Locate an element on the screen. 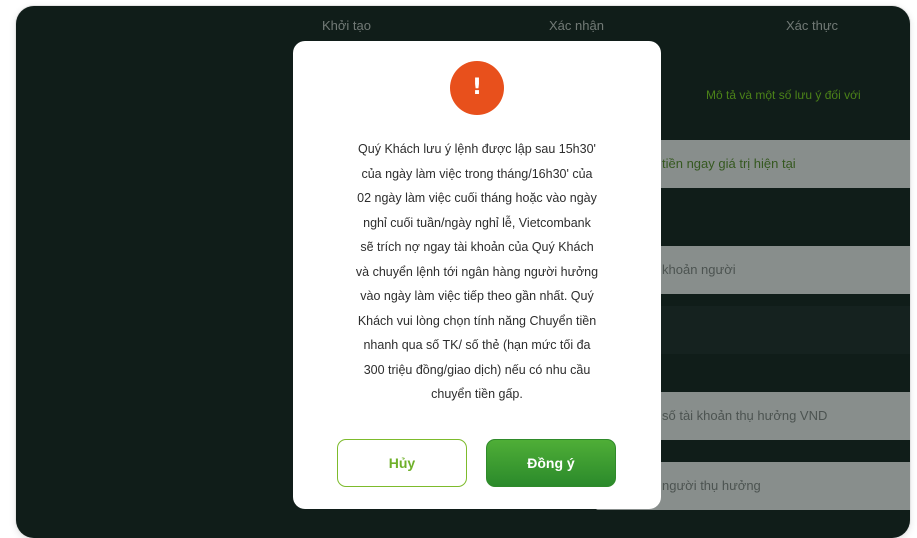 The width and height of the screenshot is (917, 538). message-line: nhanh qua số TK/ số thẻ (hạn mức tối đa is located at coordinates (477, 345).